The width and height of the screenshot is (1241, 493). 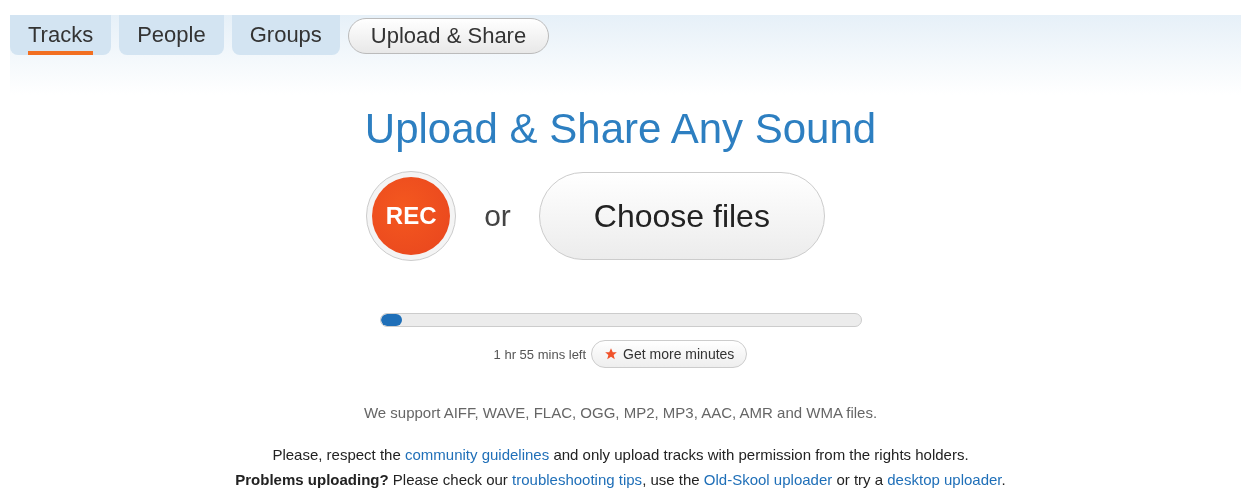 I want to click on nav-tab: Groups, so click(x=285, y=35).